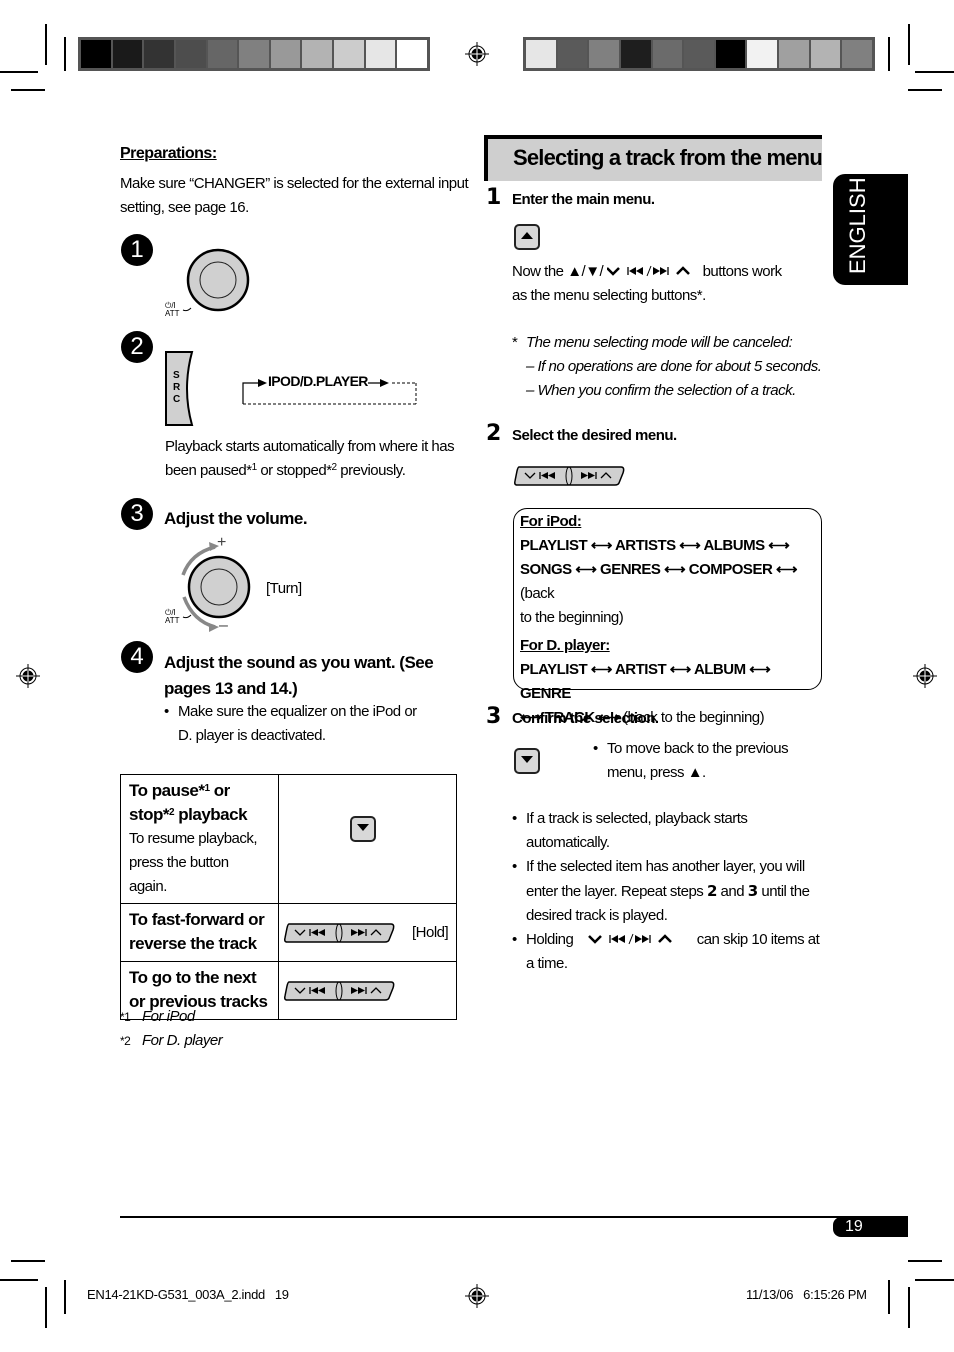 The width and height of the screenshot is (954, 1352). Describe the element at coordinates (171, 1029) in the screenshot. I see `footnotes: *1 For iPod *2 For D. player` at that location.